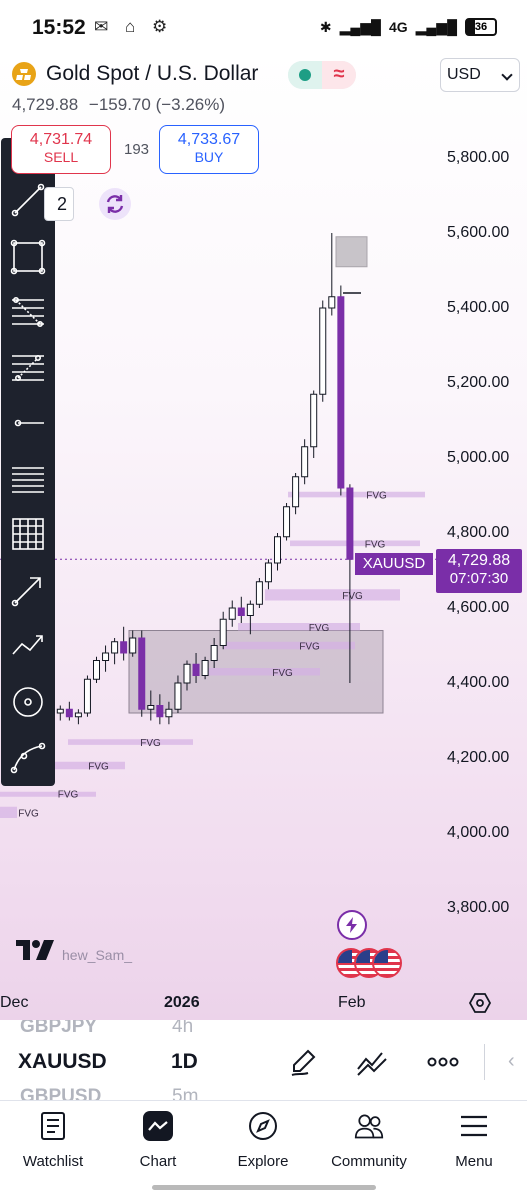 The width and height of the screenshot is (527, 1200). What do you see at coordinates (478, 757) in the screenshot?
I see `price-tick: 4,200.00` at bounding box center [478, 757].